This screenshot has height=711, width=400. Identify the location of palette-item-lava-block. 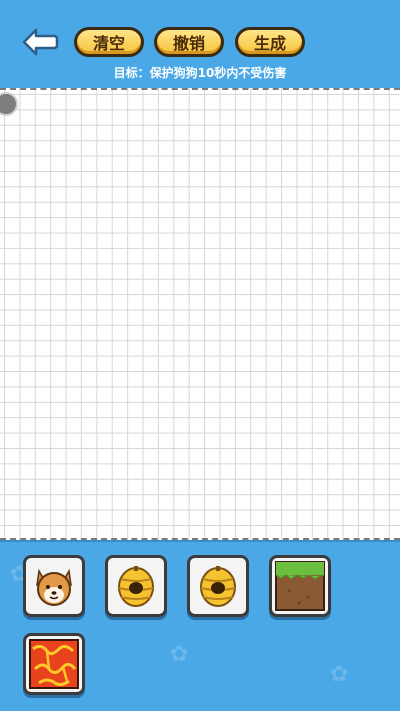
(54, 664).